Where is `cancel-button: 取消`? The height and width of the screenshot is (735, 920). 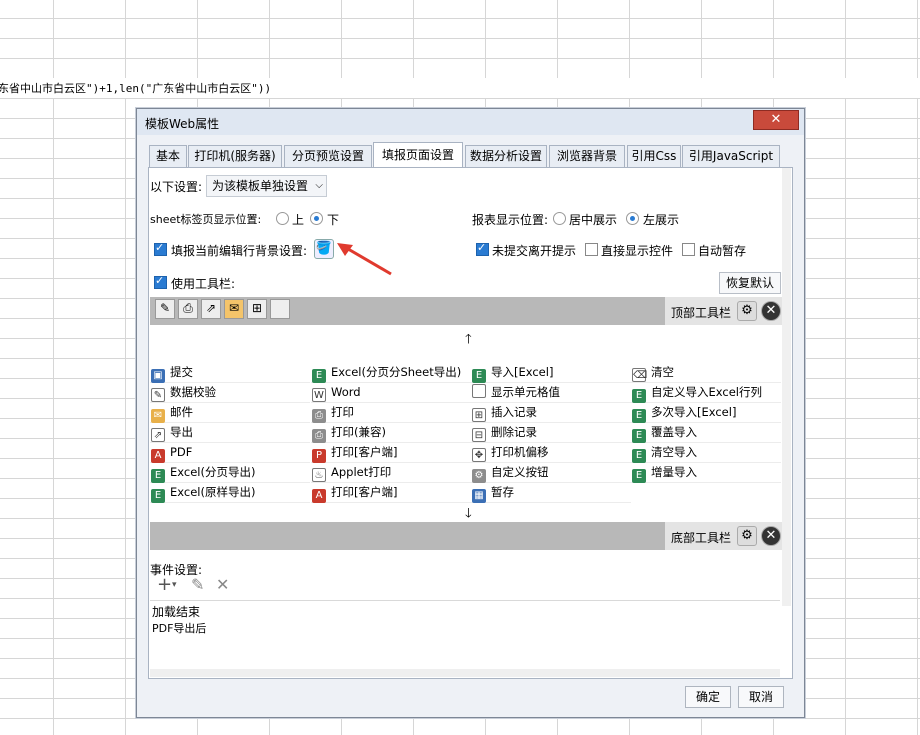
cancel-button: 取消 is located at coordinates (761, 697).